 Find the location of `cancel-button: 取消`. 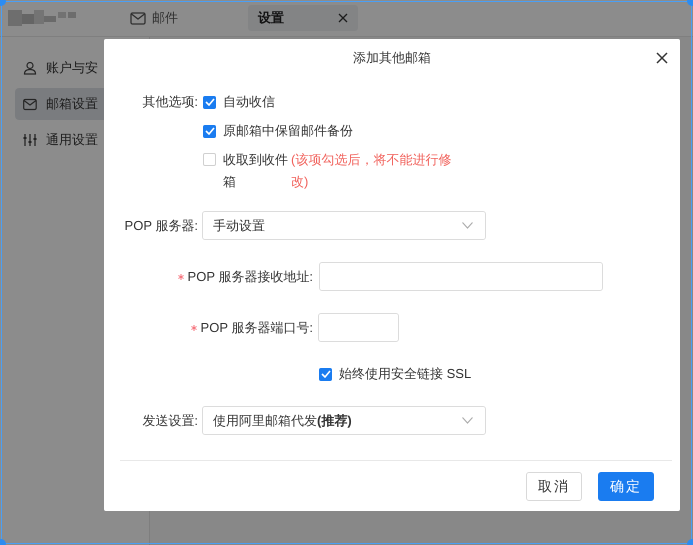

cancel-button: 取消 is located at coordinates (554, 486).